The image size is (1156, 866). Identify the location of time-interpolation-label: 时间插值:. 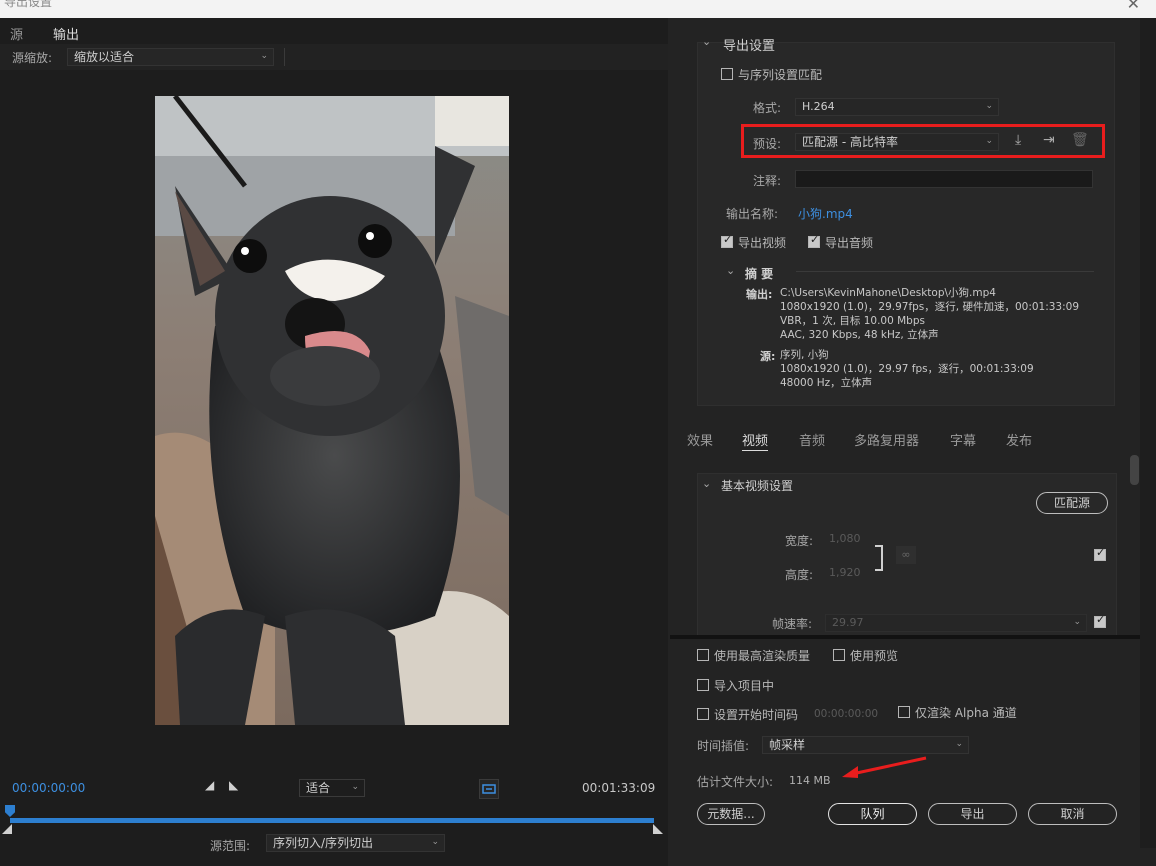
(723, 746).